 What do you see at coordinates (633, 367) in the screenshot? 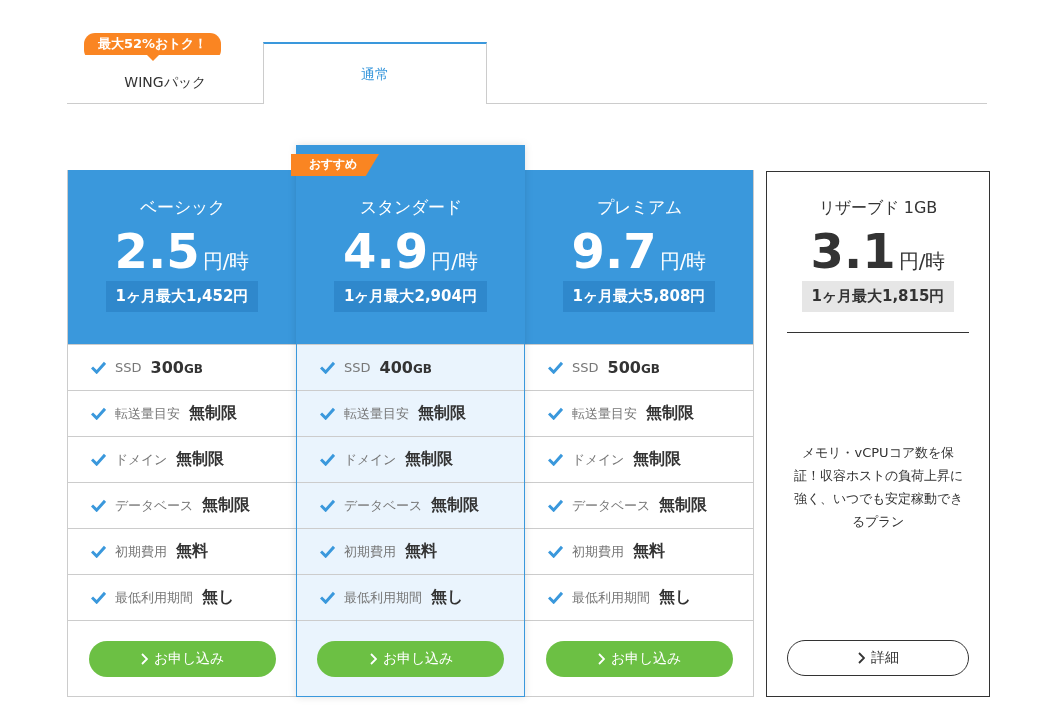
I see `feature-value: 500GB` at bounding box center [633, 367].